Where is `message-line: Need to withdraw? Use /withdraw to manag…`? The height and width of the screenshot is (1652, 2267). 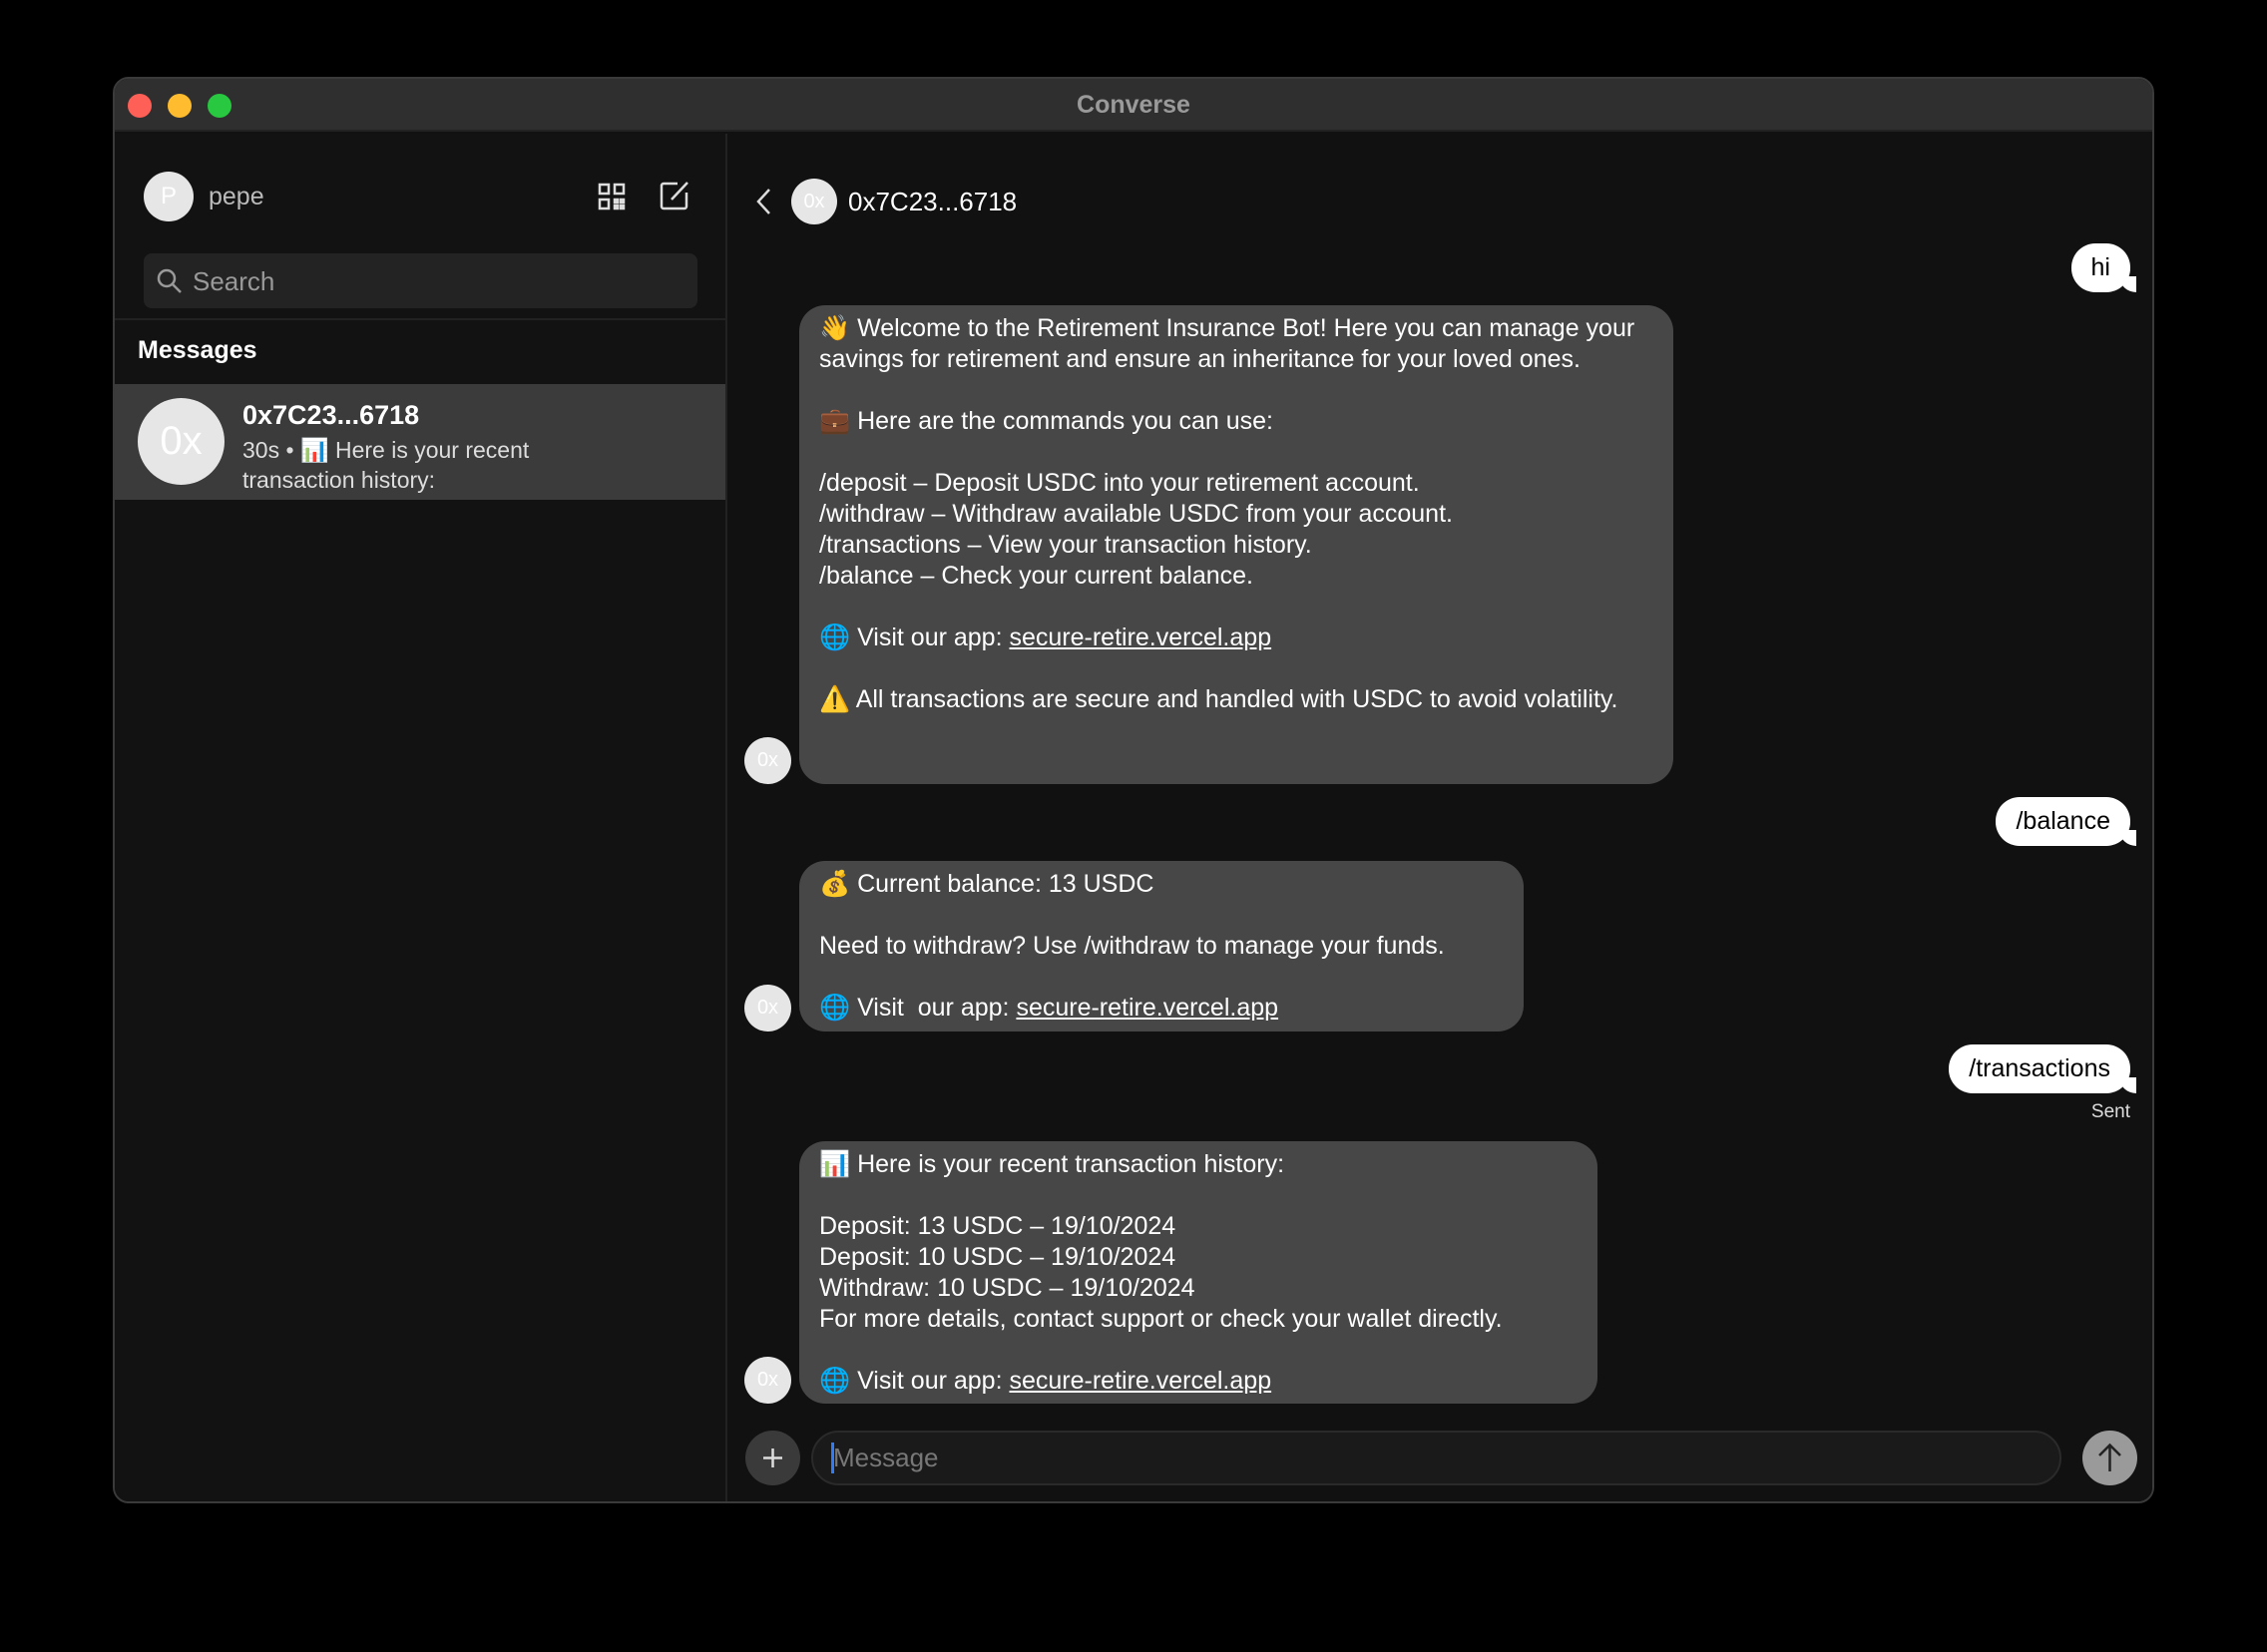 message-line: Need to withdraw? Use /withdraw to manag… is located at coordinates (1132, 946).